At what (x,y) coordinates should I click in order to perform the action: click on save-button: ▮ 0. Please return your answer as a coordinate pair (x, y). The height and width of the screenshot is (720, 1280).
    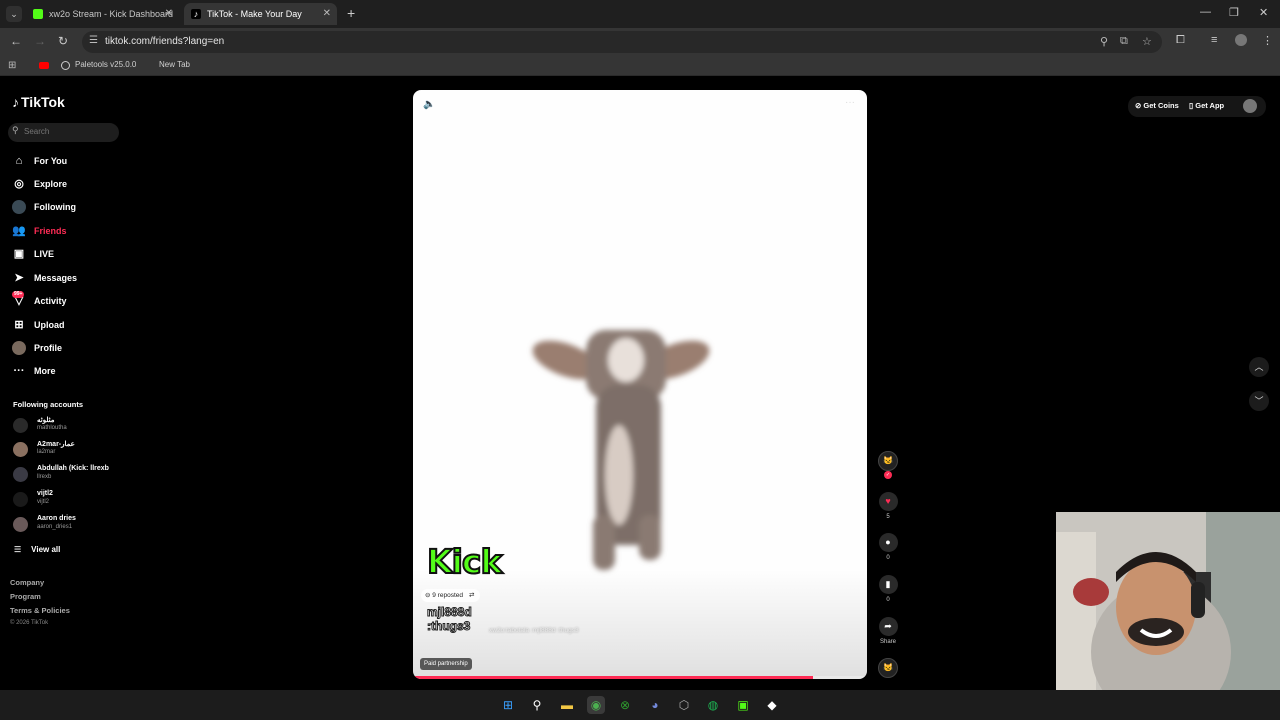
    Looking at the image, I should click on (888, 589).